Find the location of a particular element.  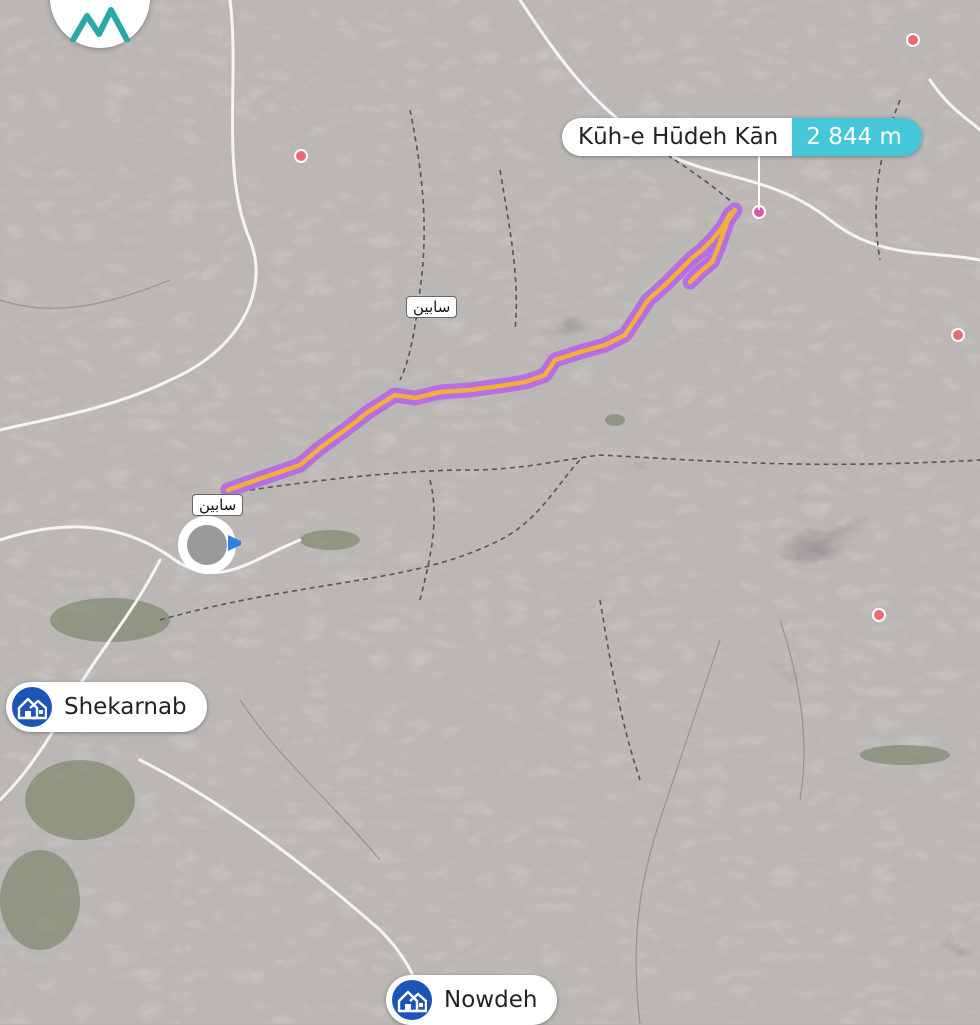

user-location-marker is located at coordinates (211, 547).